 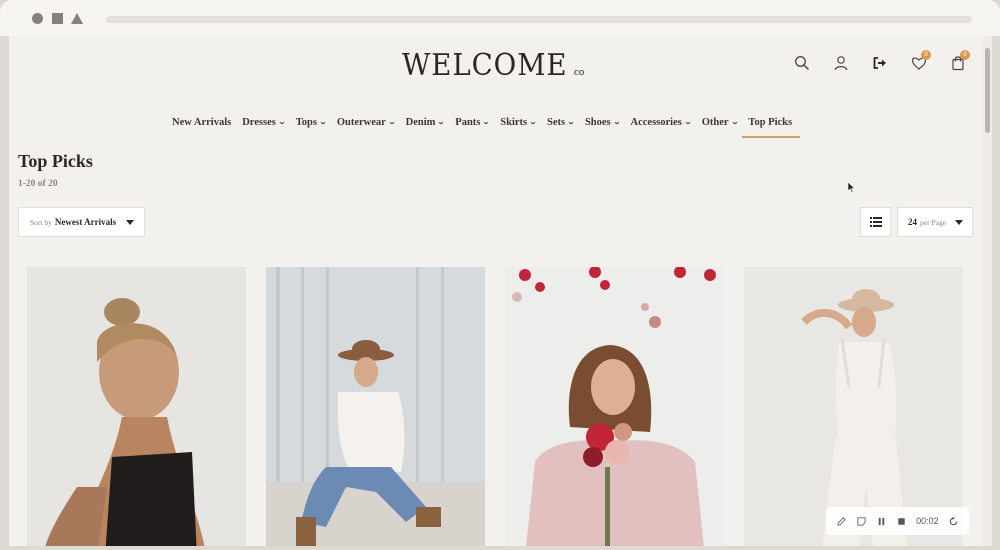 I want to click on nav-item-sets: Sets ⌄, so click(x=564, y=122).